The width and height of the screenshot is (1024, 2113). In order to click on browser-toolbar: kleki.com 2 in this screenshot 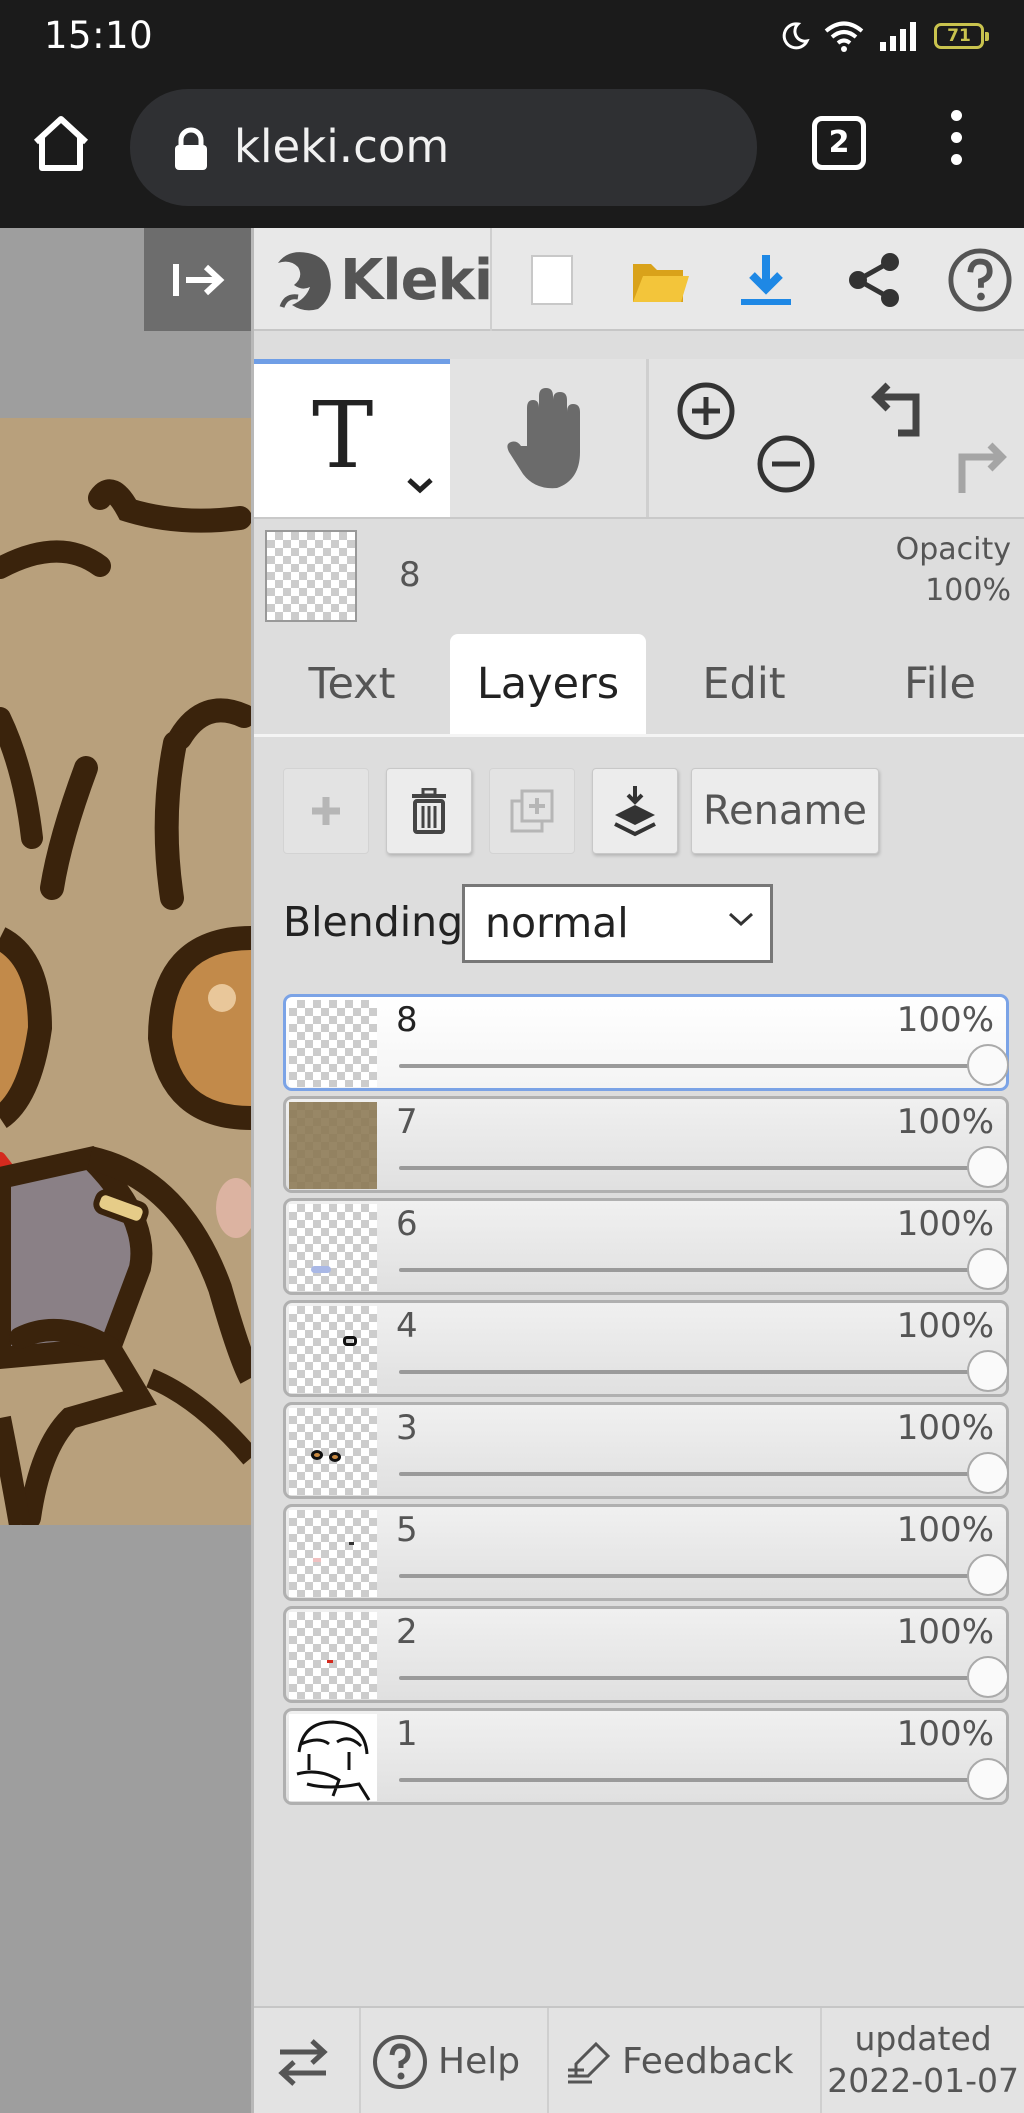, I will do `click(512, 150)`.